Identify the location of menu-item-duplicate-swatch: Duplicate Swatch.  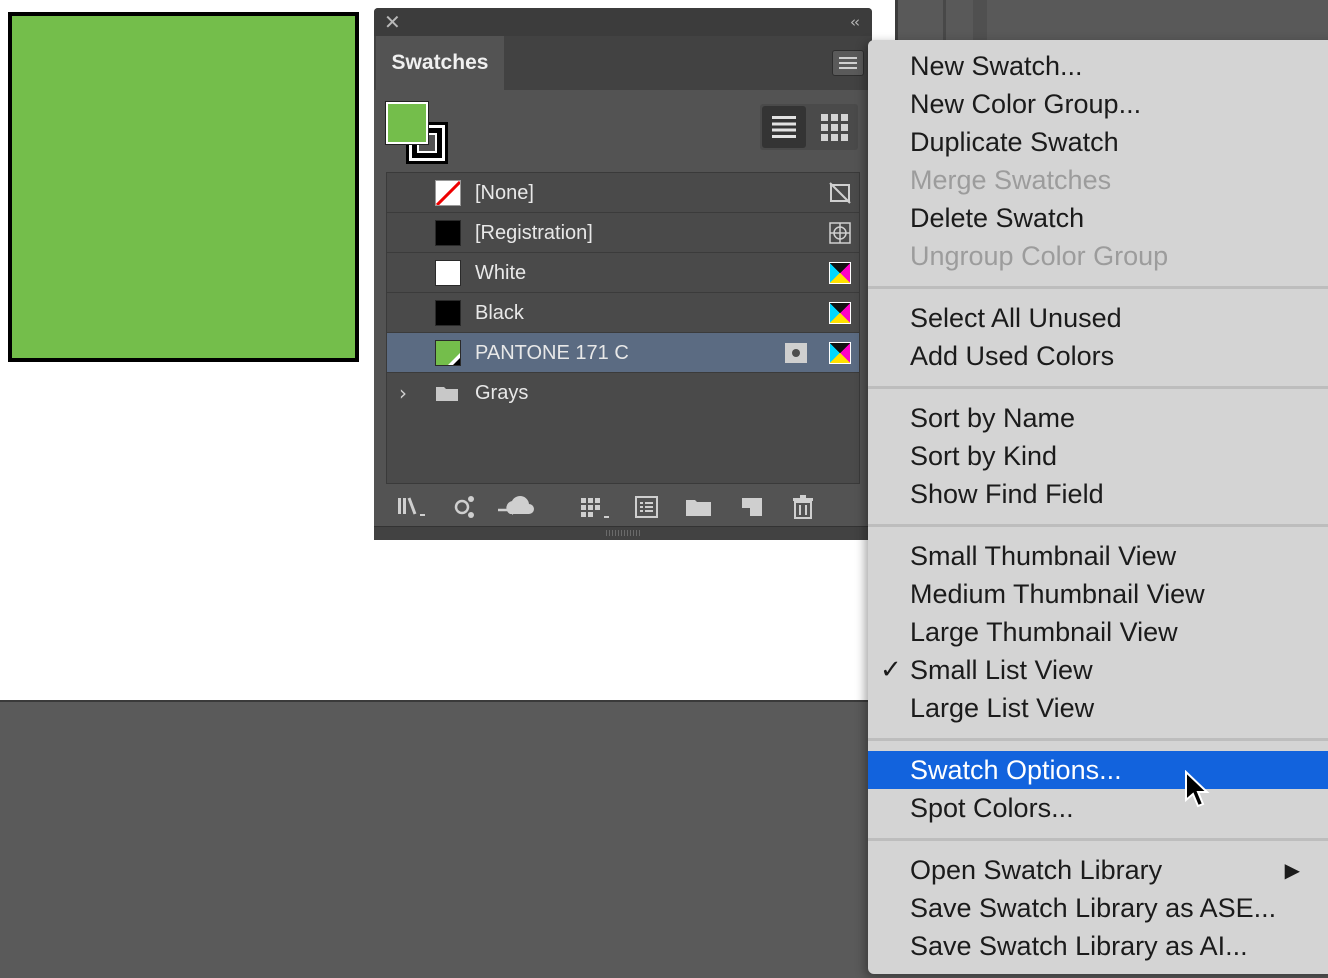
(1098, 142).